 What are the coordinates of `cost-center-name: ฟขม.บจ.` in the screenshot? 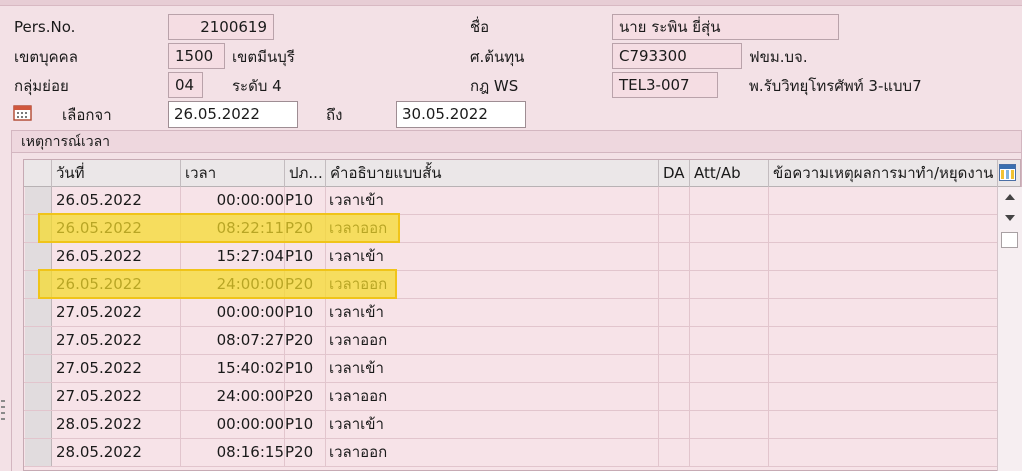 It's located at (778, 57).